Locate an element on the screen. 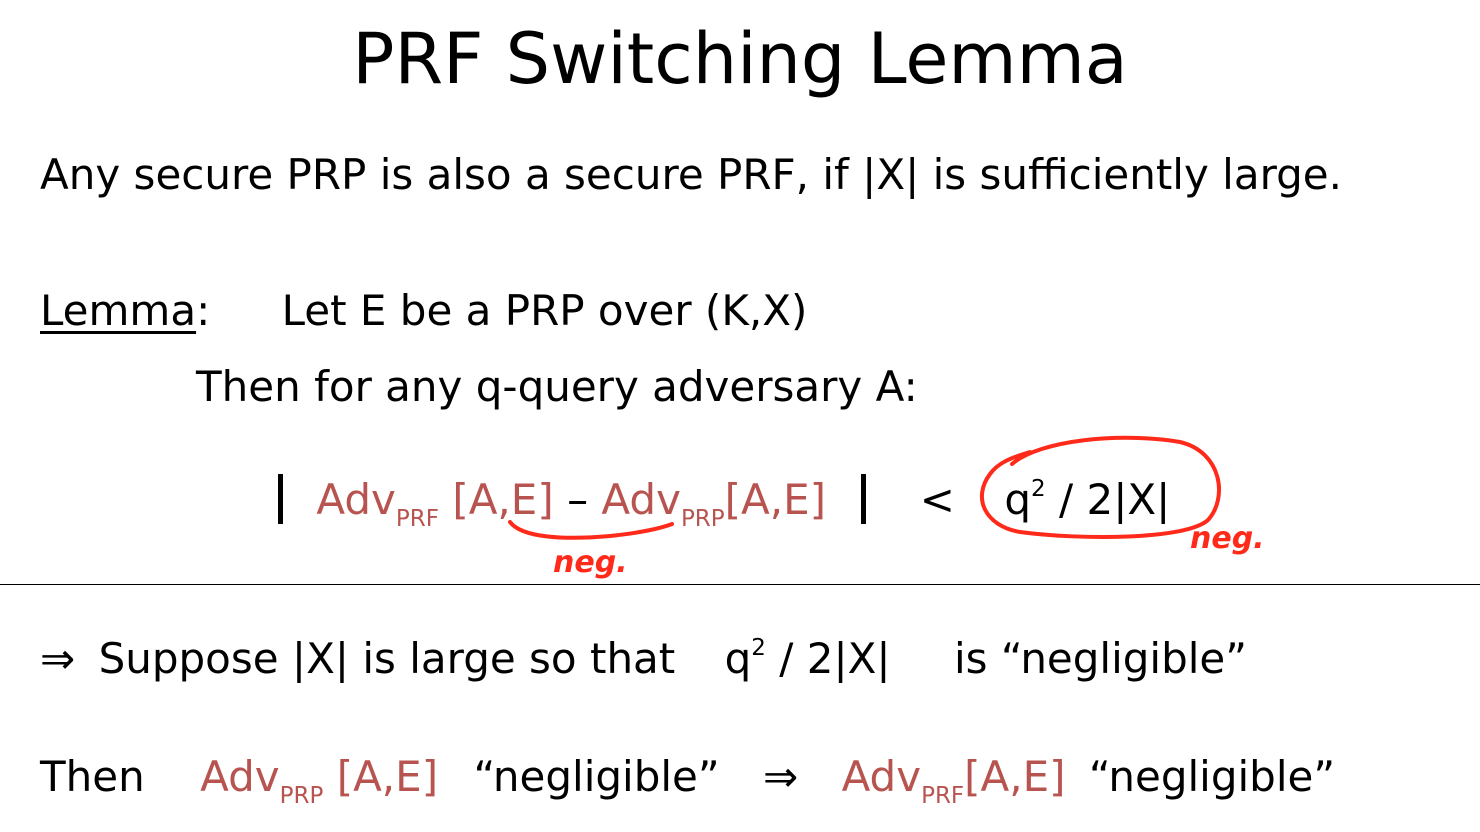 This screenshot has width=1480, height=832. implies-arrow-icon: ⇒ is located at coordinates (781, 776).